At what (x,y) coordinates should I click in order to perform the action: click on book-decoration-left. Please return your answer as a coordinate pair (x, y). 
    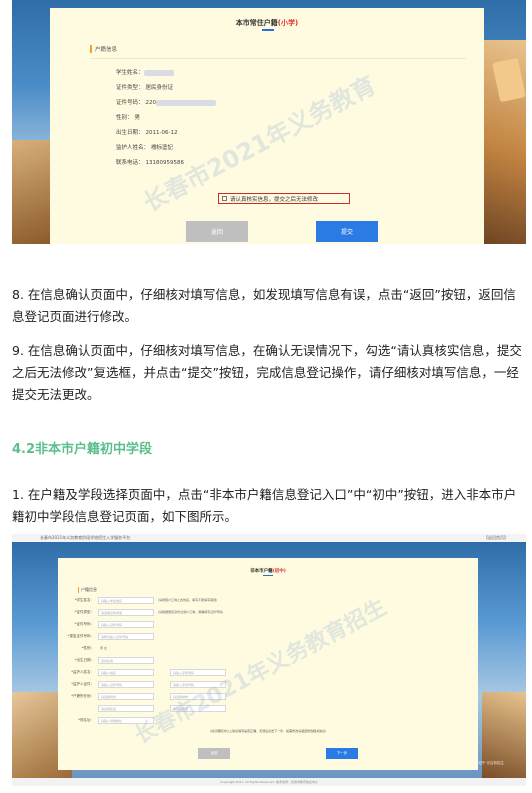
    Looking at the image, I should click on (32, 192).